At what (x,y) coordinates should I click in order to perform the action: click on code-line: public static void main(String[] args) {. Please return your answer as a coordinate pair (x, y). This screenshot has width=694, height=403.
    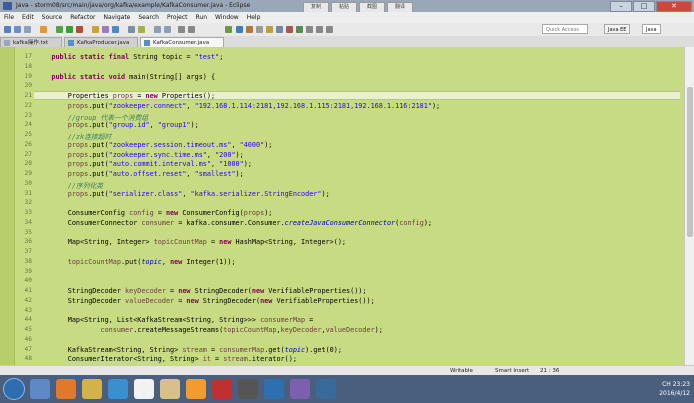
    Looking at the image, I should click on (125, 77).